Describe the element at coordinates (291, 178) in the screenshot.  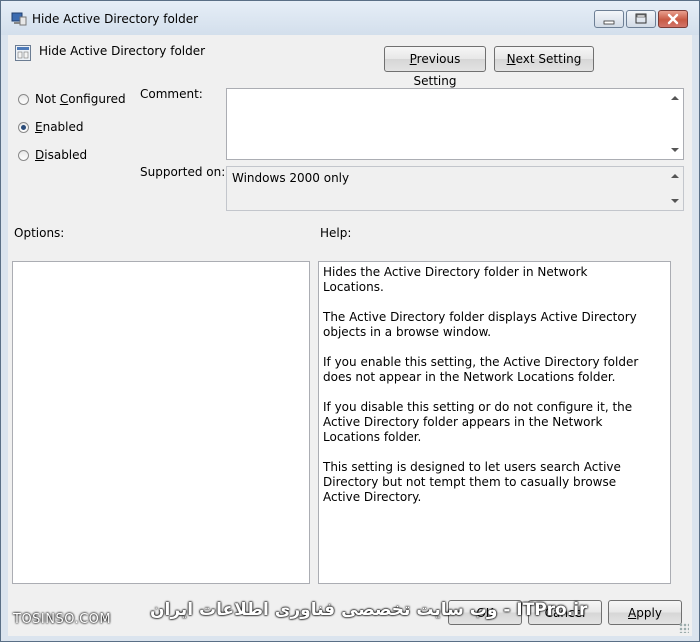
I see `supported-on-value: Windows 2000 only` at that location.